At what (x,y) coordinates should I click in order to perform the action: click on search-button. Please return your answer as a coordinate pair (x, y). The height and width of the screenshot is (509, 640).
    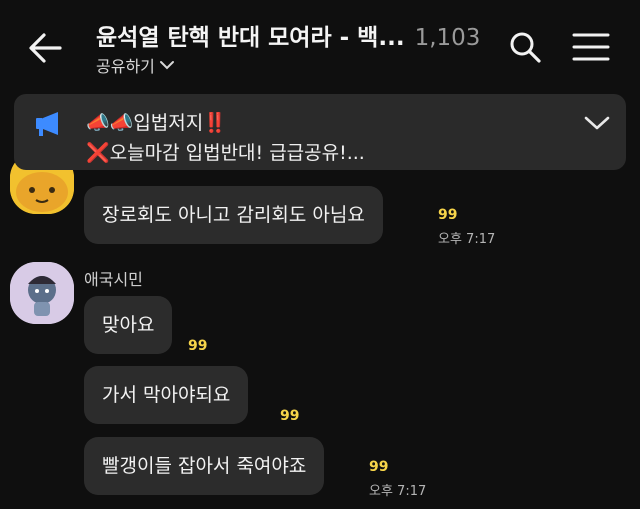
    Looking at the image, I should click on (525, 47).